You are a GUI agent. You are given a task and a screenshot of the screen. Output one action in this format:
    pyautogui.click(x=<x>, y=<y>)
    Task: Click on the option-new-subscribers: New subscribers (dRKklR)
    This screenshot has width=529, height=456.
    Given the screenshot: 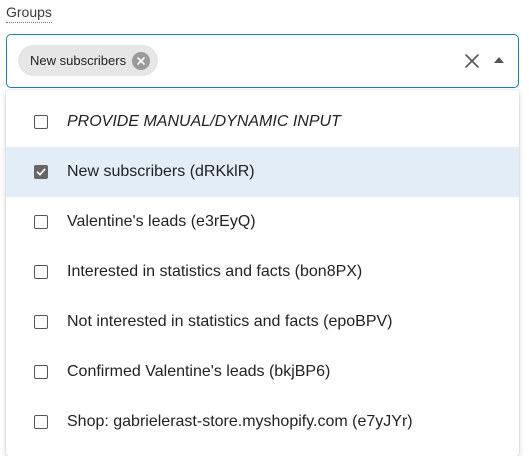 What is the action you would take?
    pyautogui.click(x=262, y=172)
    